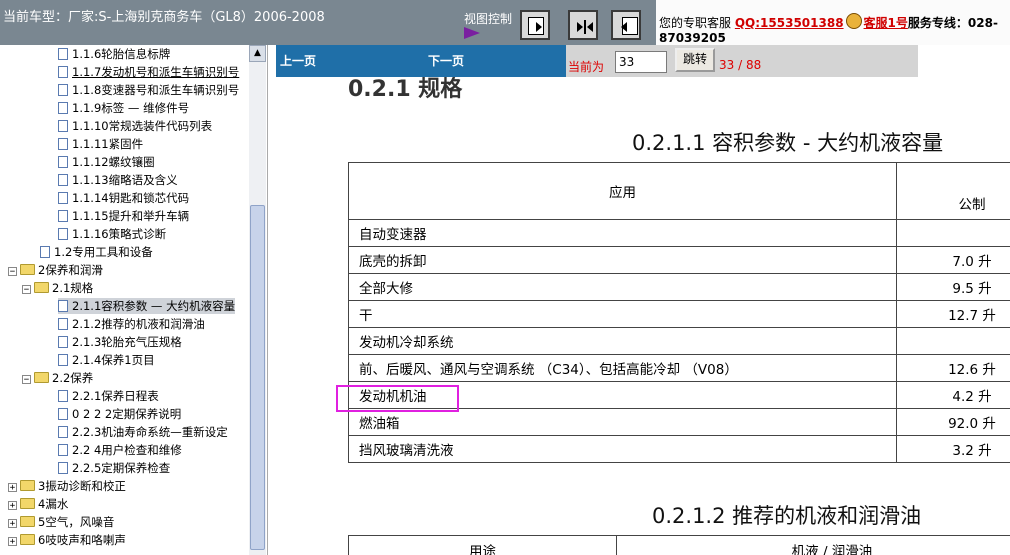 The width and height of the screenshot is (1010, 555). I want to click on current-page-label: 当前为, so click(586, 67).